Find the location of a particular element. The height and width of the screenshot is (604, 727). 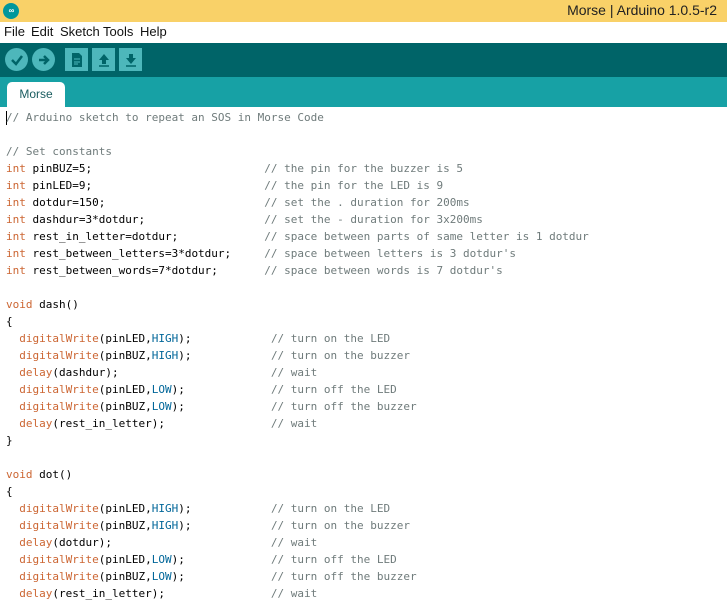

code-comment: // set the - duration for 3x200ms is located at coordinates (373, 219).